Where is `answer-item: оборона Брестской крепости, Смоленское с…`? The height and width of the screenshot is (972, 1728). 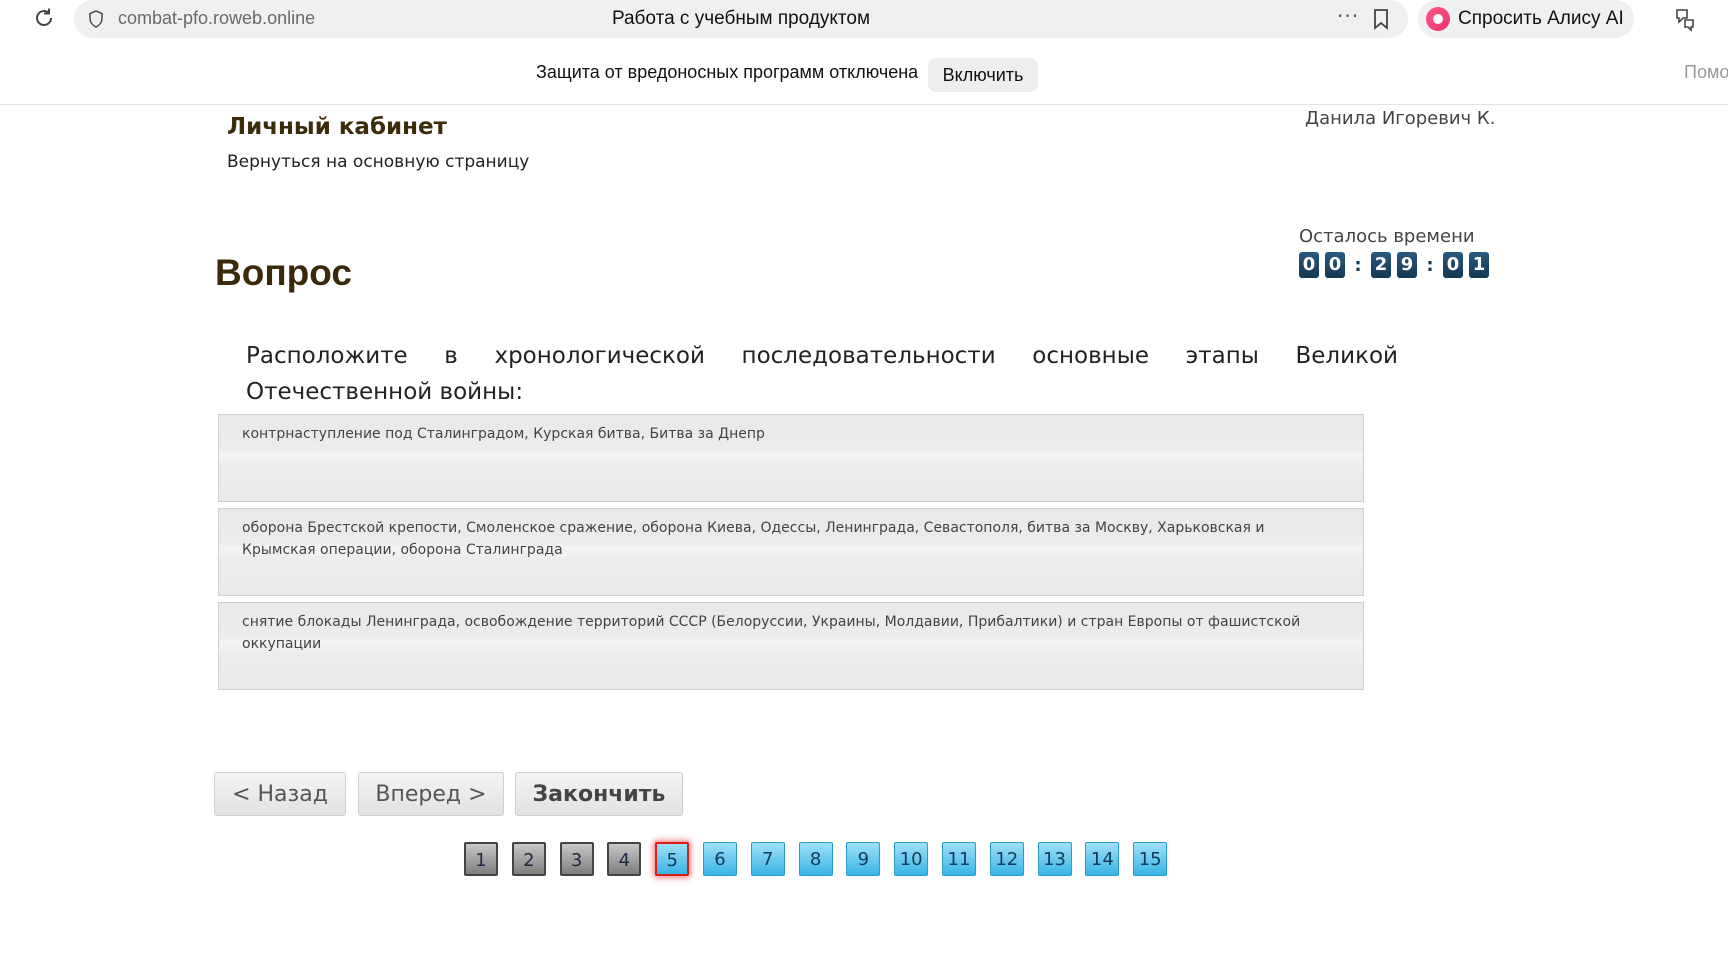 answer-item: оборона Брестской крепости, Смоленское с… is located at coordinates (791, 552).